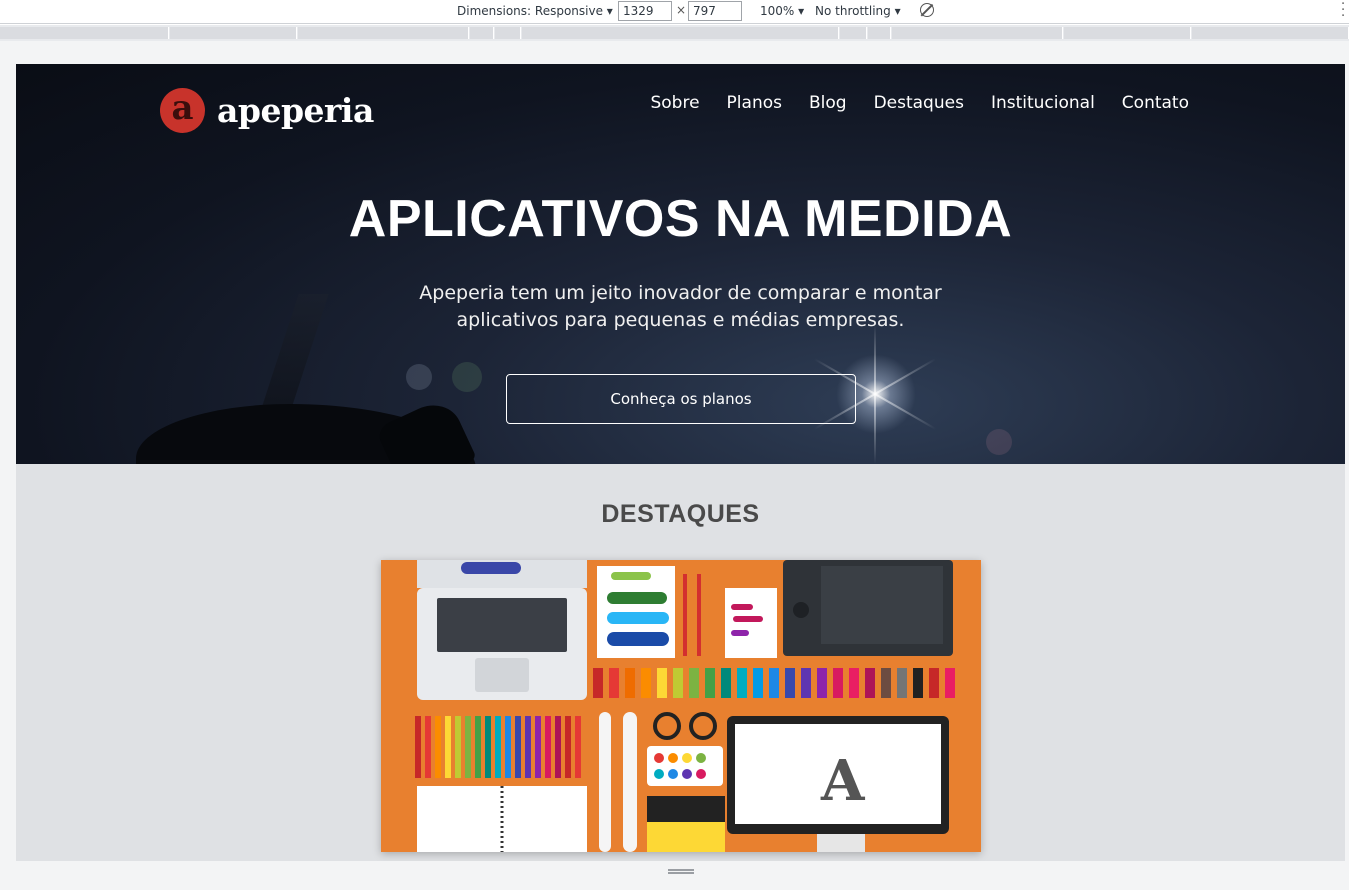 The width and height of the screenshot is (1349, 890). What do you see at coordinates (1043, 103) in the screenshot?
I see `nav-link-institucional: Institucional` at bounding box center [1043, 103].